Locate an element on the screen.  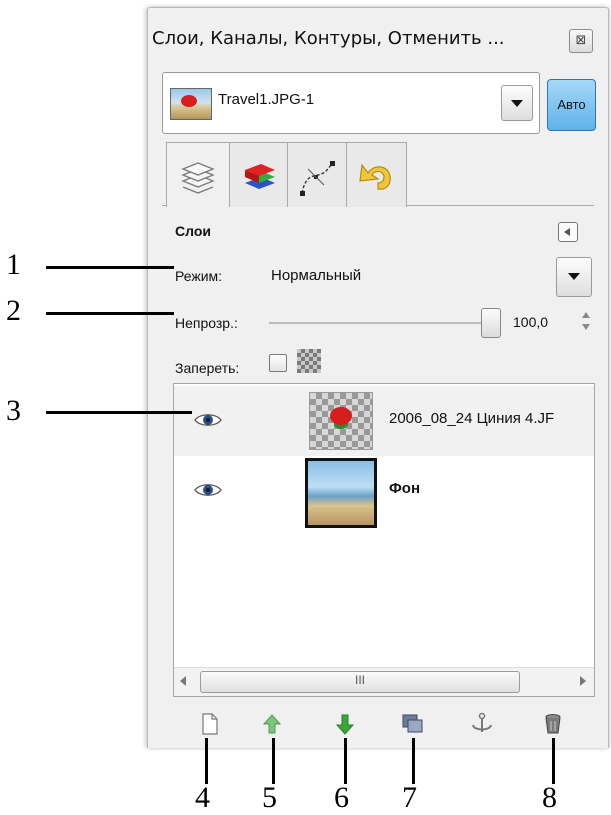
new-layer-button is located at coordinates (209, 724).